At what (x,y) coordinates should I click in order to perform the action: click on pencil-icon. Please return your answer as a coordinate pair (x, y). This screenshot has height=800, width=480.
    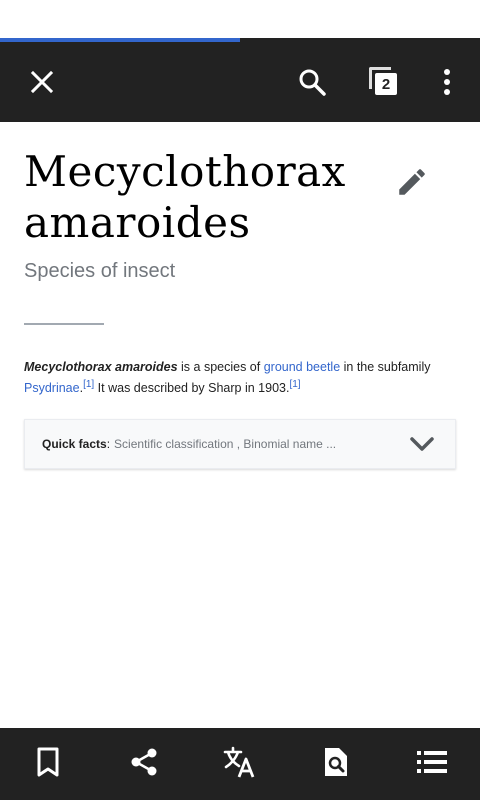
    Looking at the image, I should click on (412, 184).